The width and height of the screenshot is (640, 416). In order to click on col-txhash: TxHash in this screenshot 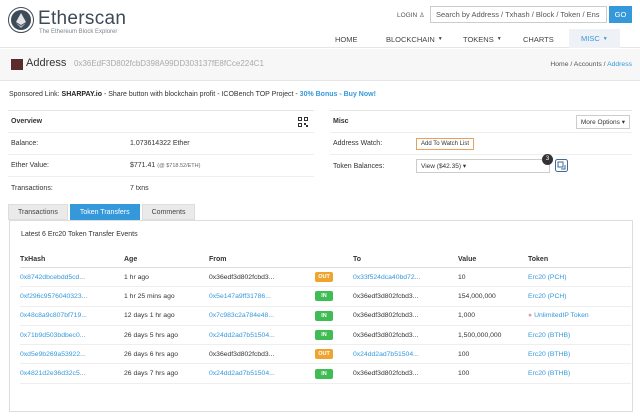, I will do `click(72, 258)`.